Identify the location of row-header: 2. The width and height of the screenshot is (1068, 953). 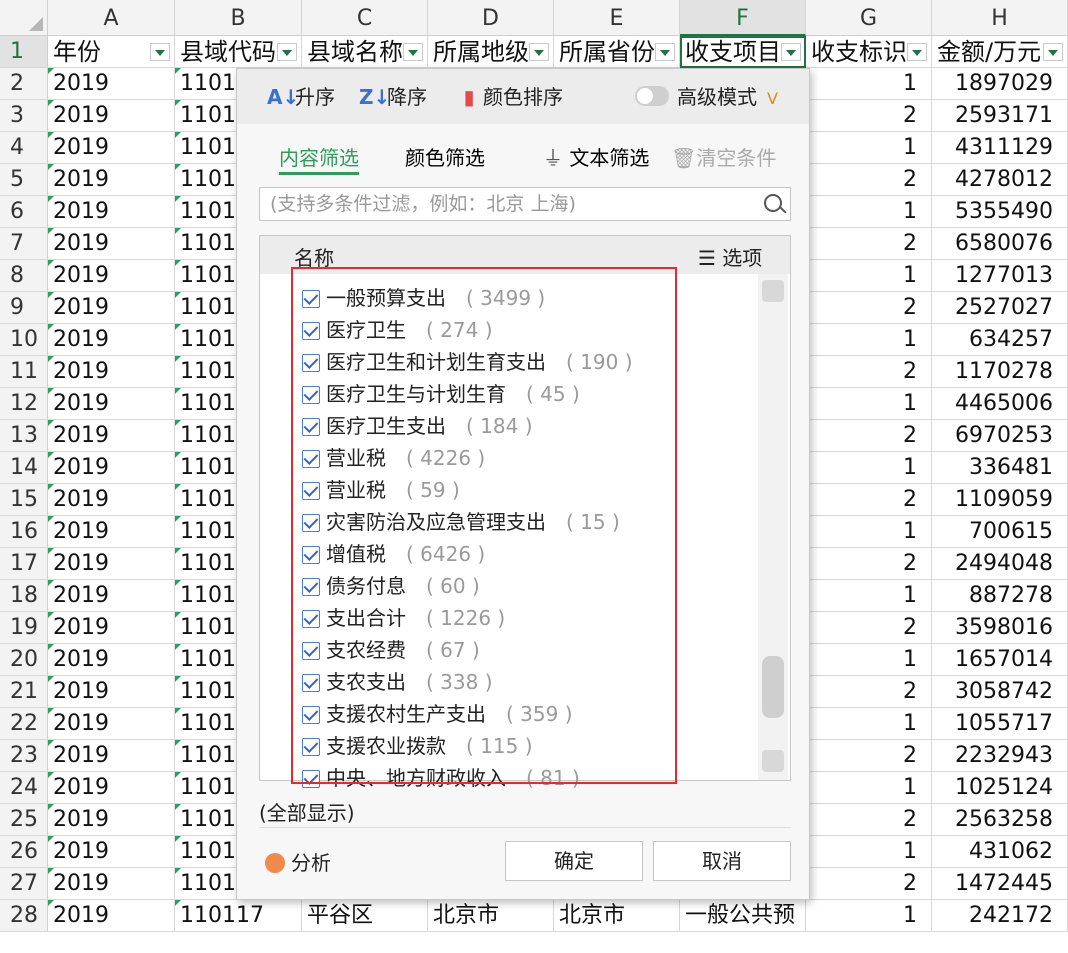
(24, 84).